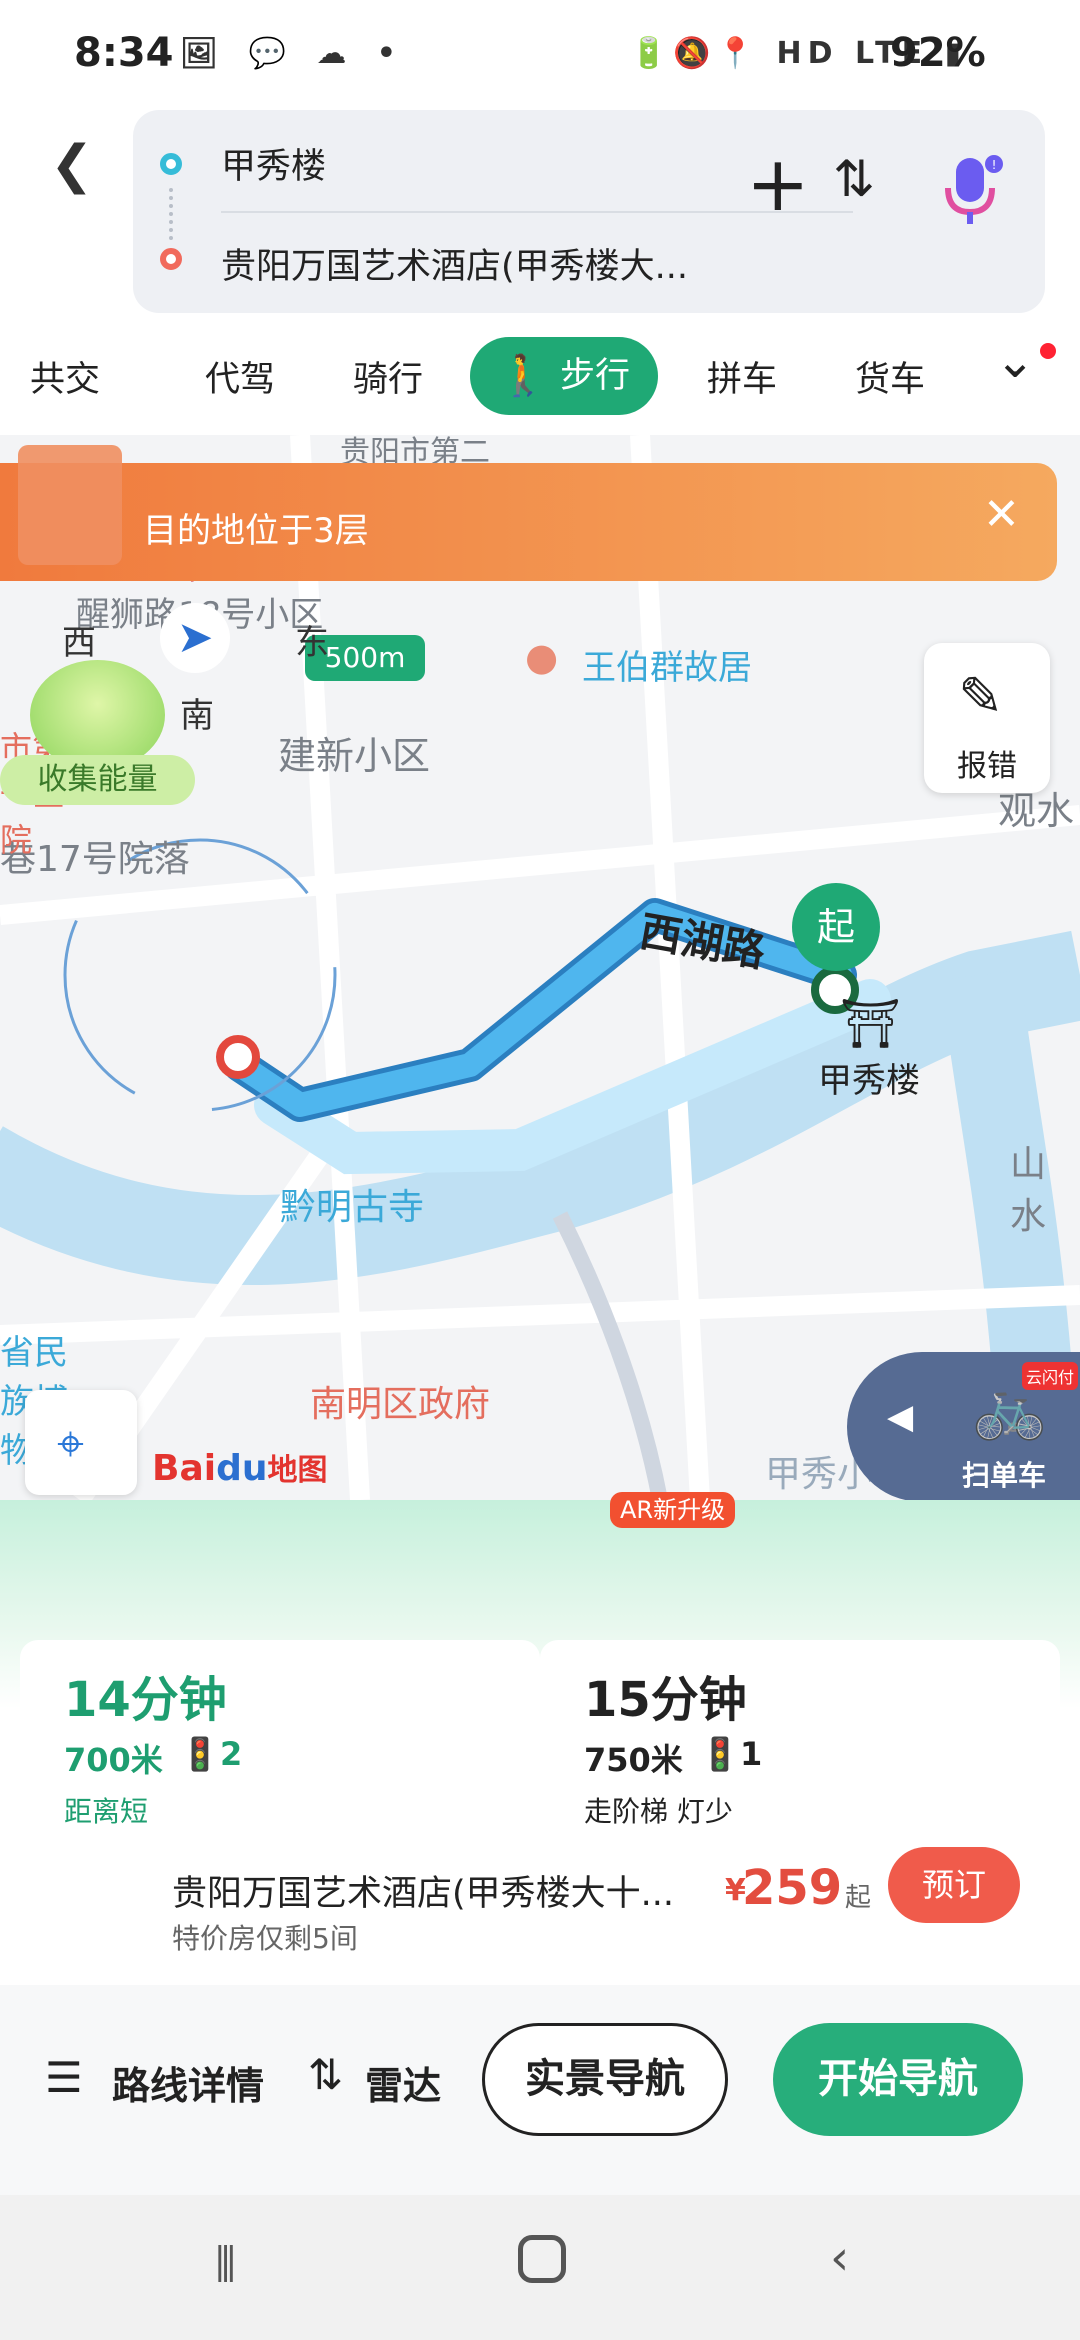 Image resolution: width=1080 pixels, height=2340 pixels. What do you see at coordinates (256, 531) in the screenshot?
I see `banner-text: 目的地位于3层` at bounding box center [256, 531].